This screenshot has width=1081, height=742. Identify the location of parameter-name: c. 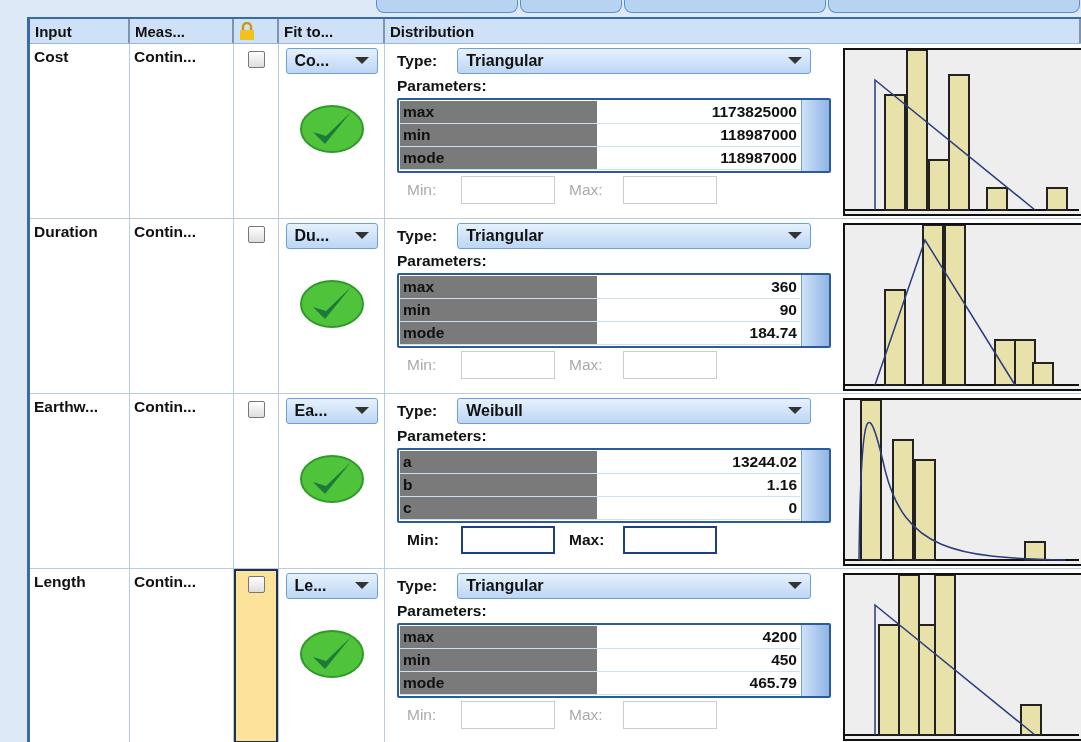
(498, 508).